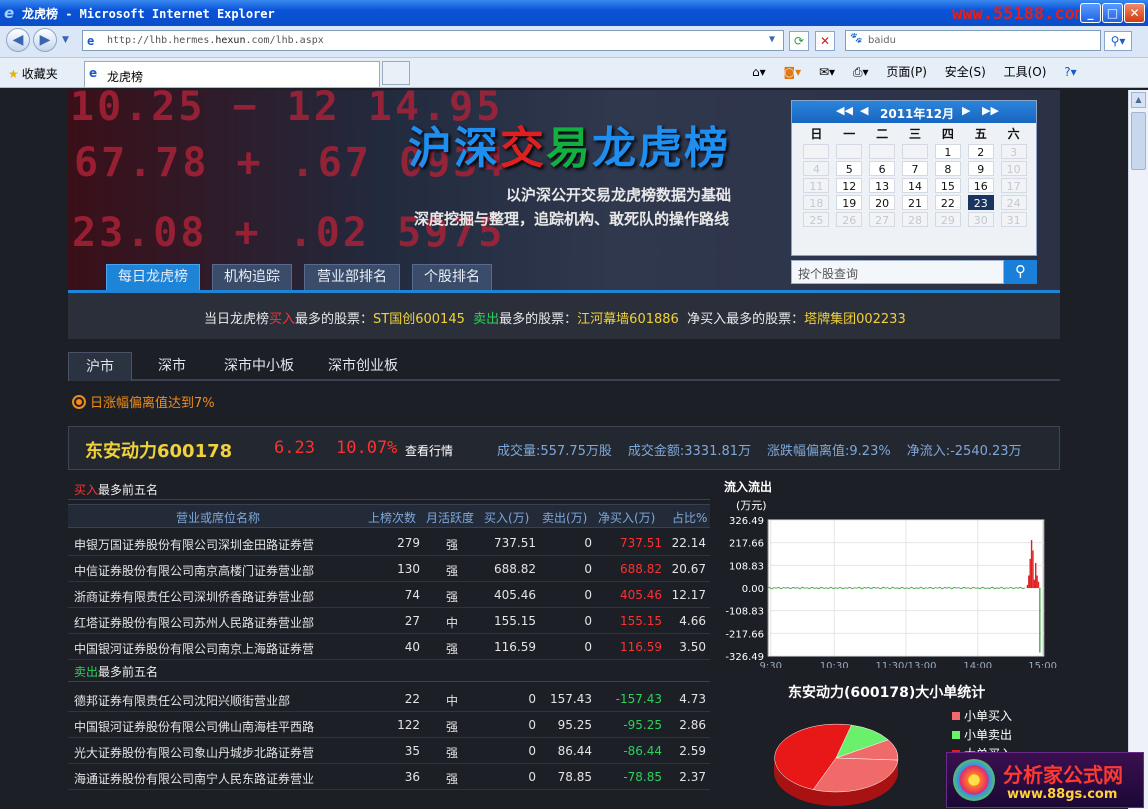 The width and height of the screenshot is (1148, 809). What do you see at coordinates (980, 169) in the screenshot?
I see `calendar-day: 9` at bounding box center [980, 169].